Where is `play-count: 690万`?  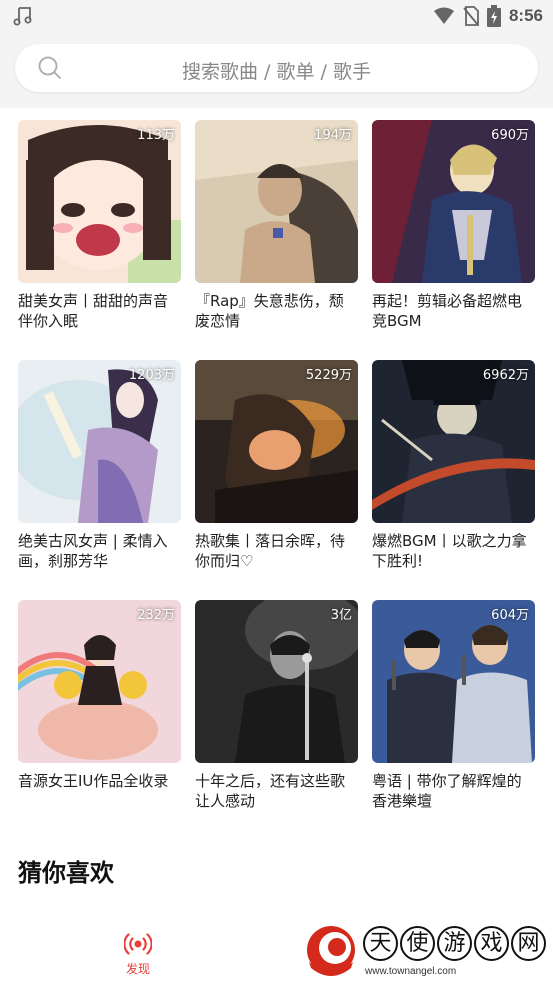 play-count: 690万 is located at coordinates (510, 135).